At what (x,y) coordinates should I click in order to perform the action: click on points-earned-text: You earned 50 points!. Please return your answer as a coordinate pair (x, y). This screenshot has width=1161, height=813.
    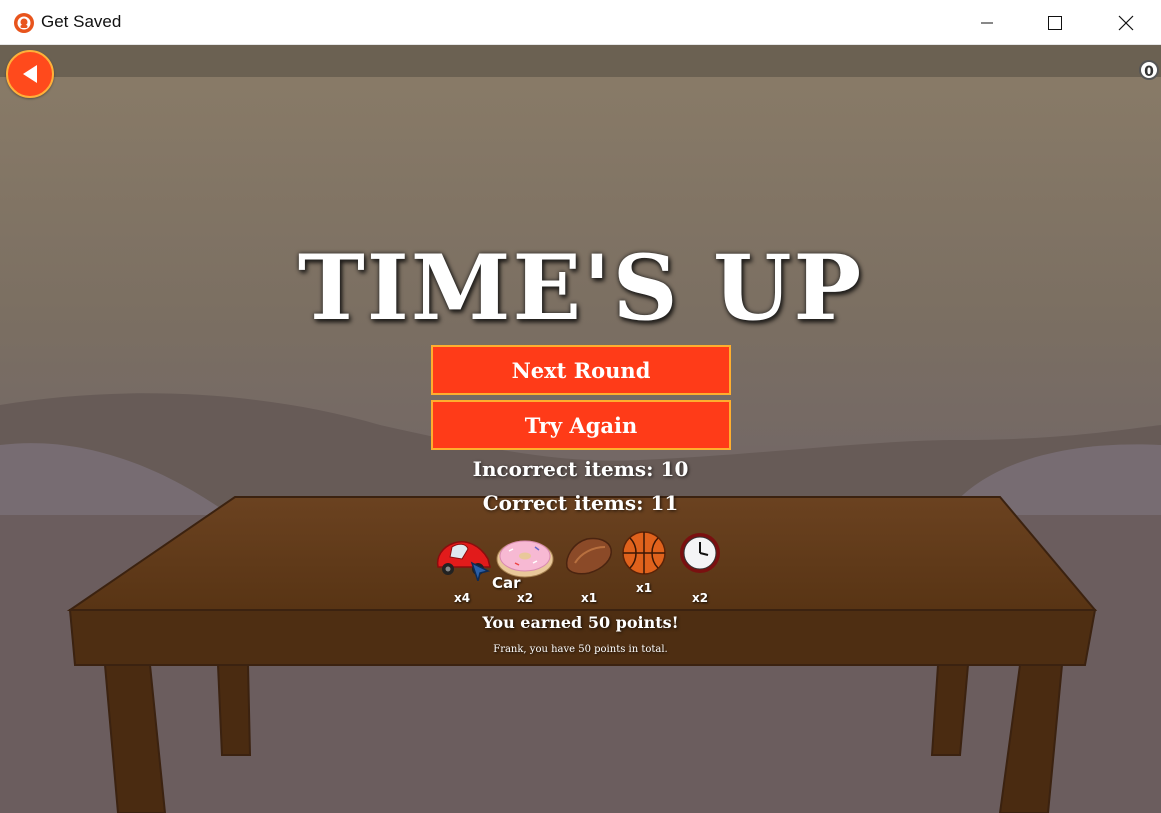
    Looking at the image, I should click on (580, 622).